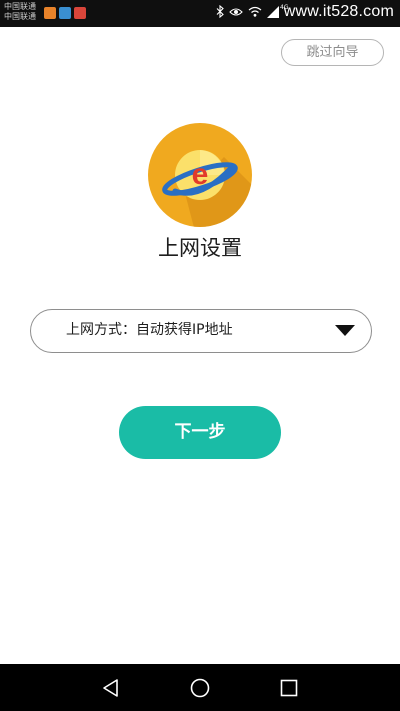  What do you see at coordinates (273, 11) in the screenshot?
I see `signal-icon` at bounding box center [273, 11].